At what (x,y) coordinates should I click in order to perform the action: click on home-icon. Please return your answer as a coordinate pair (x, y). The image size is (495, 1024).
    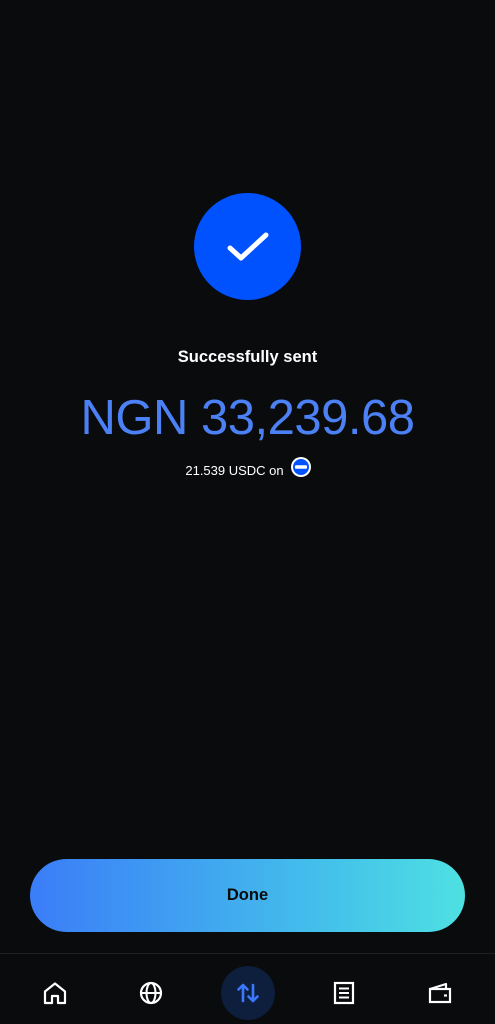
    Looking at the image, I should click on (55, 993).